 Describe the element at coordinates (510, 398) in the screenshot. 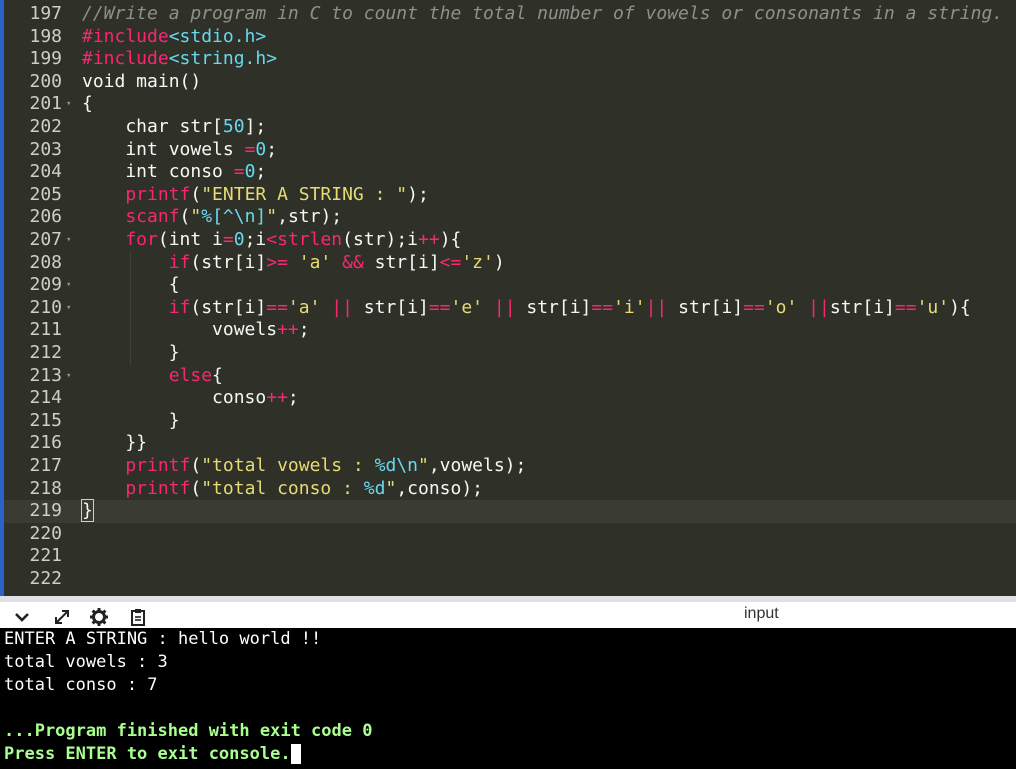

I see `code-line: 214 conso++;` at that location.